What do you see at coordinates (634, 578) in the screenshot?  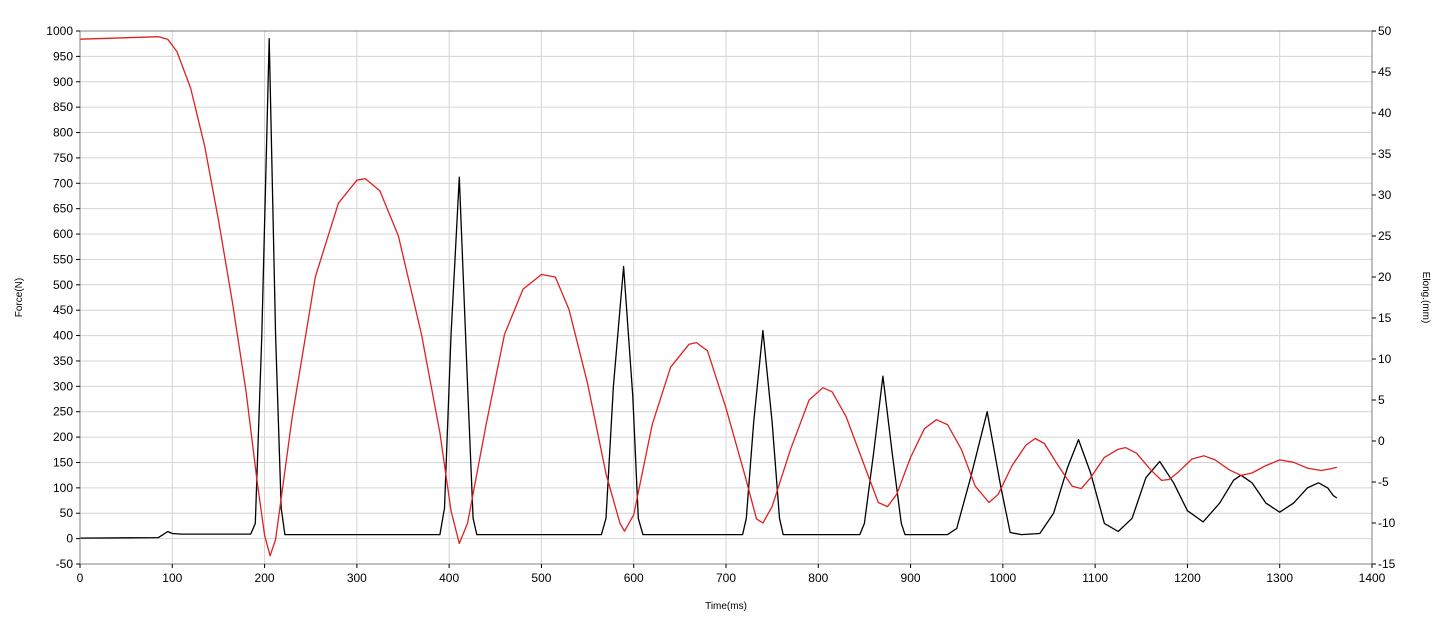 I see `x-tick-label: 600` at bounding box center [634, 578].